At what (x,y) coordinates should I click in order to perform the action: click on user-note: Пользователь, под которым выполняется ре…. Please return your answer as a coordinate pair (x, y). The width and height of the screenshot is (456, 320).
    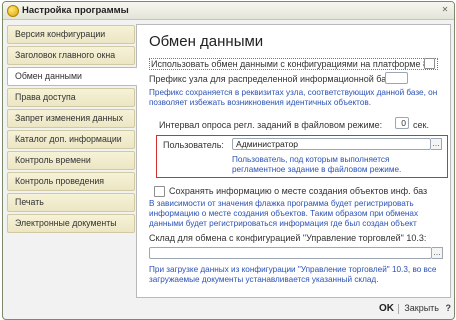
    Looking at the image, I should click on (317, 164).